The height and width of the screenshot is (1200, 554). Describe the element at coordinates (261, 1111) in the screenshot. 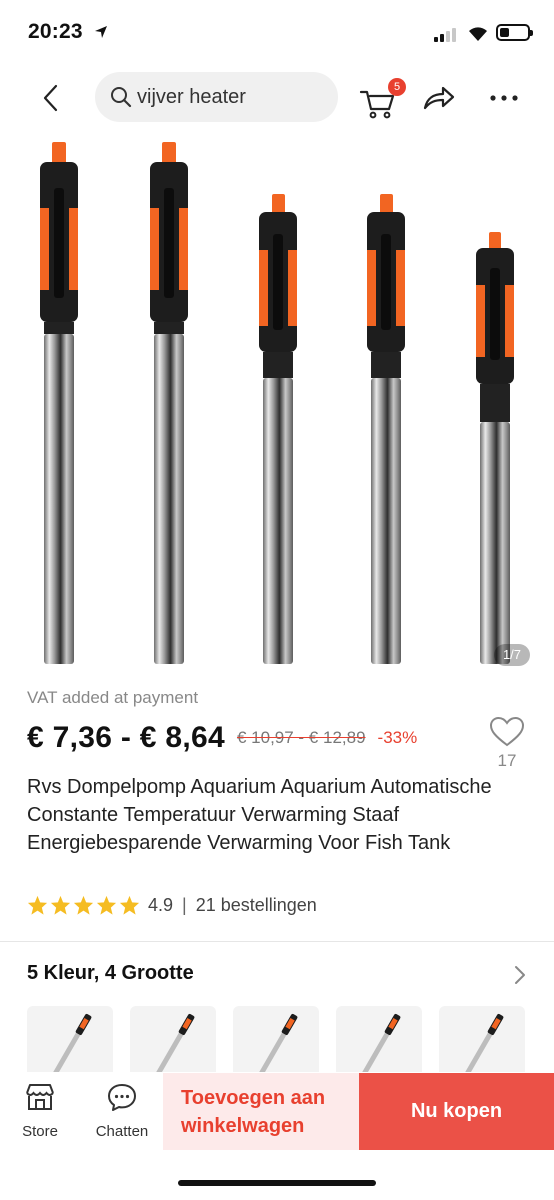

I see `add-to-cart-button: Toevoegen aan winkelwagen` at that location.